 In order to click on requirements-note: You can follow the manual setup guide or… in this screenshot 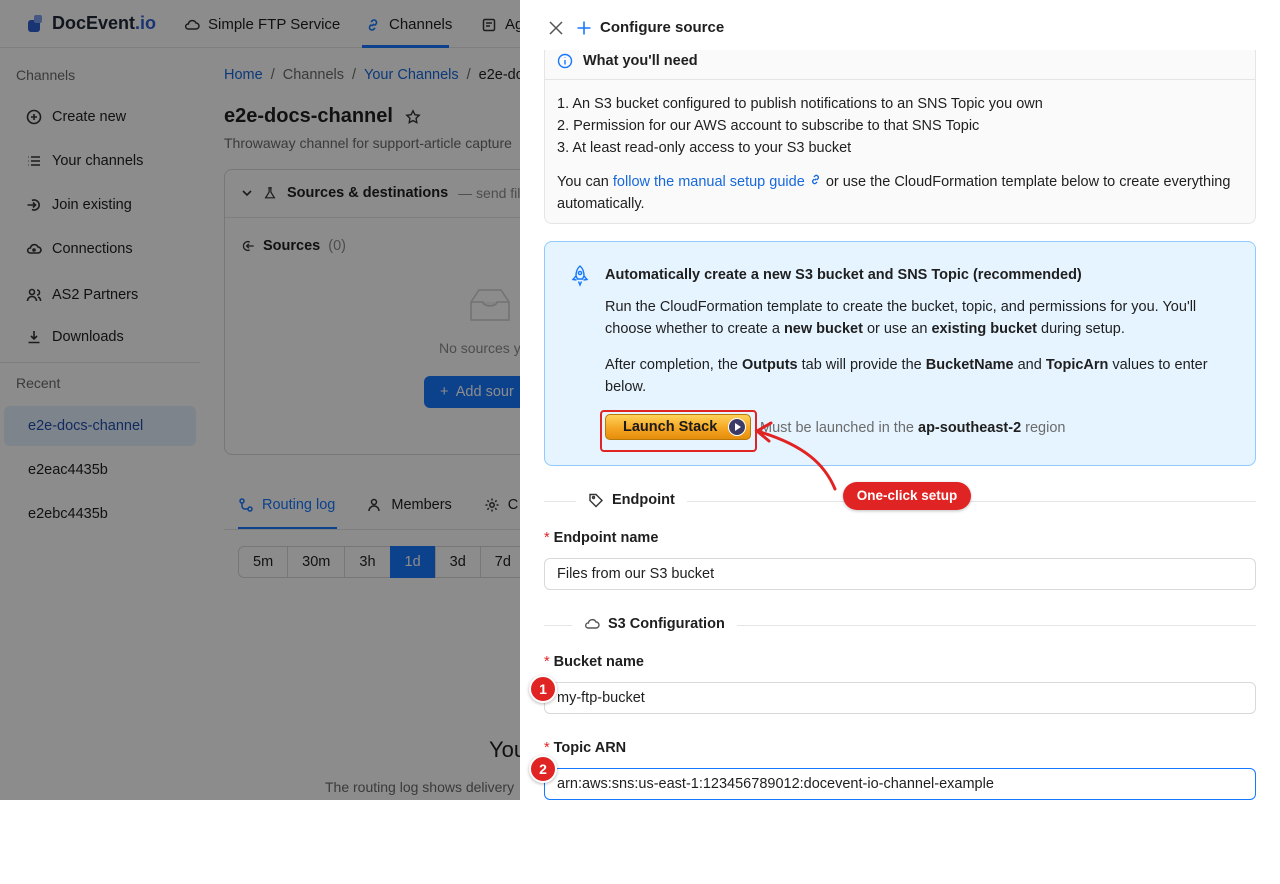, I will do `click(902, 193)`.